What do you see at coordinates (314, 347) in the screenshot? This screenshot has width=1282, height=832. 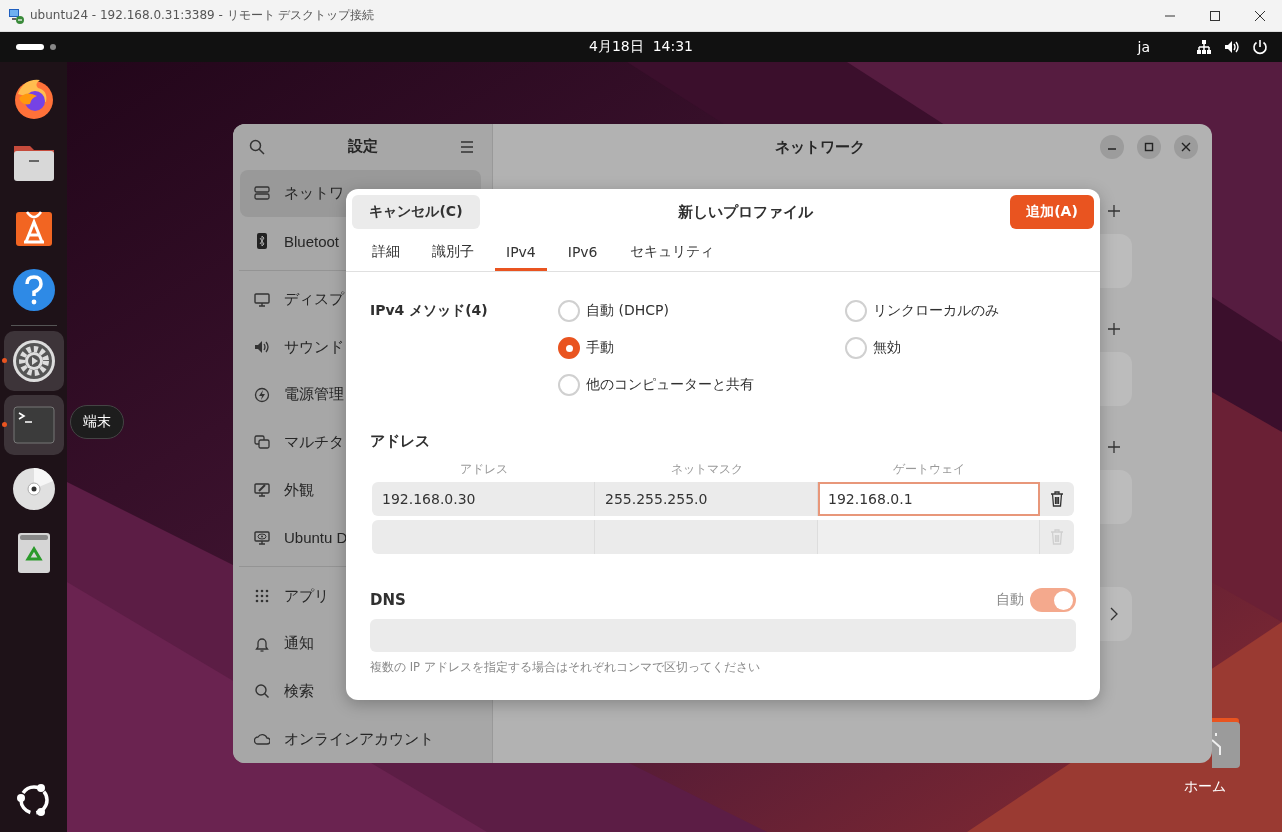 I see `sidebar-label: サウンド` at bounding box center [314, 347].